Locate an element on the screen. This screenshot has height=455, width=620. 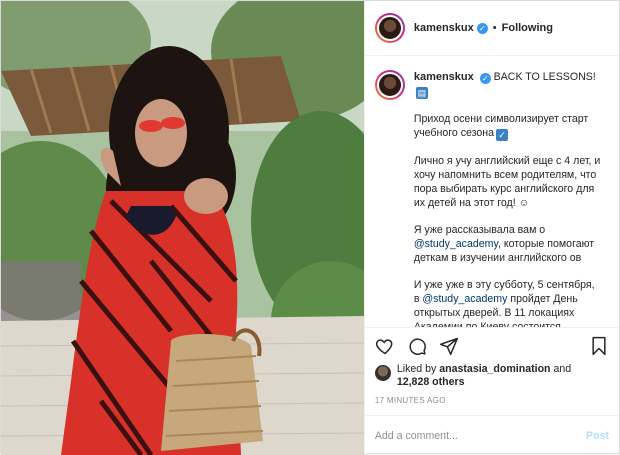
share-icon is located at coordinates (449, 346).